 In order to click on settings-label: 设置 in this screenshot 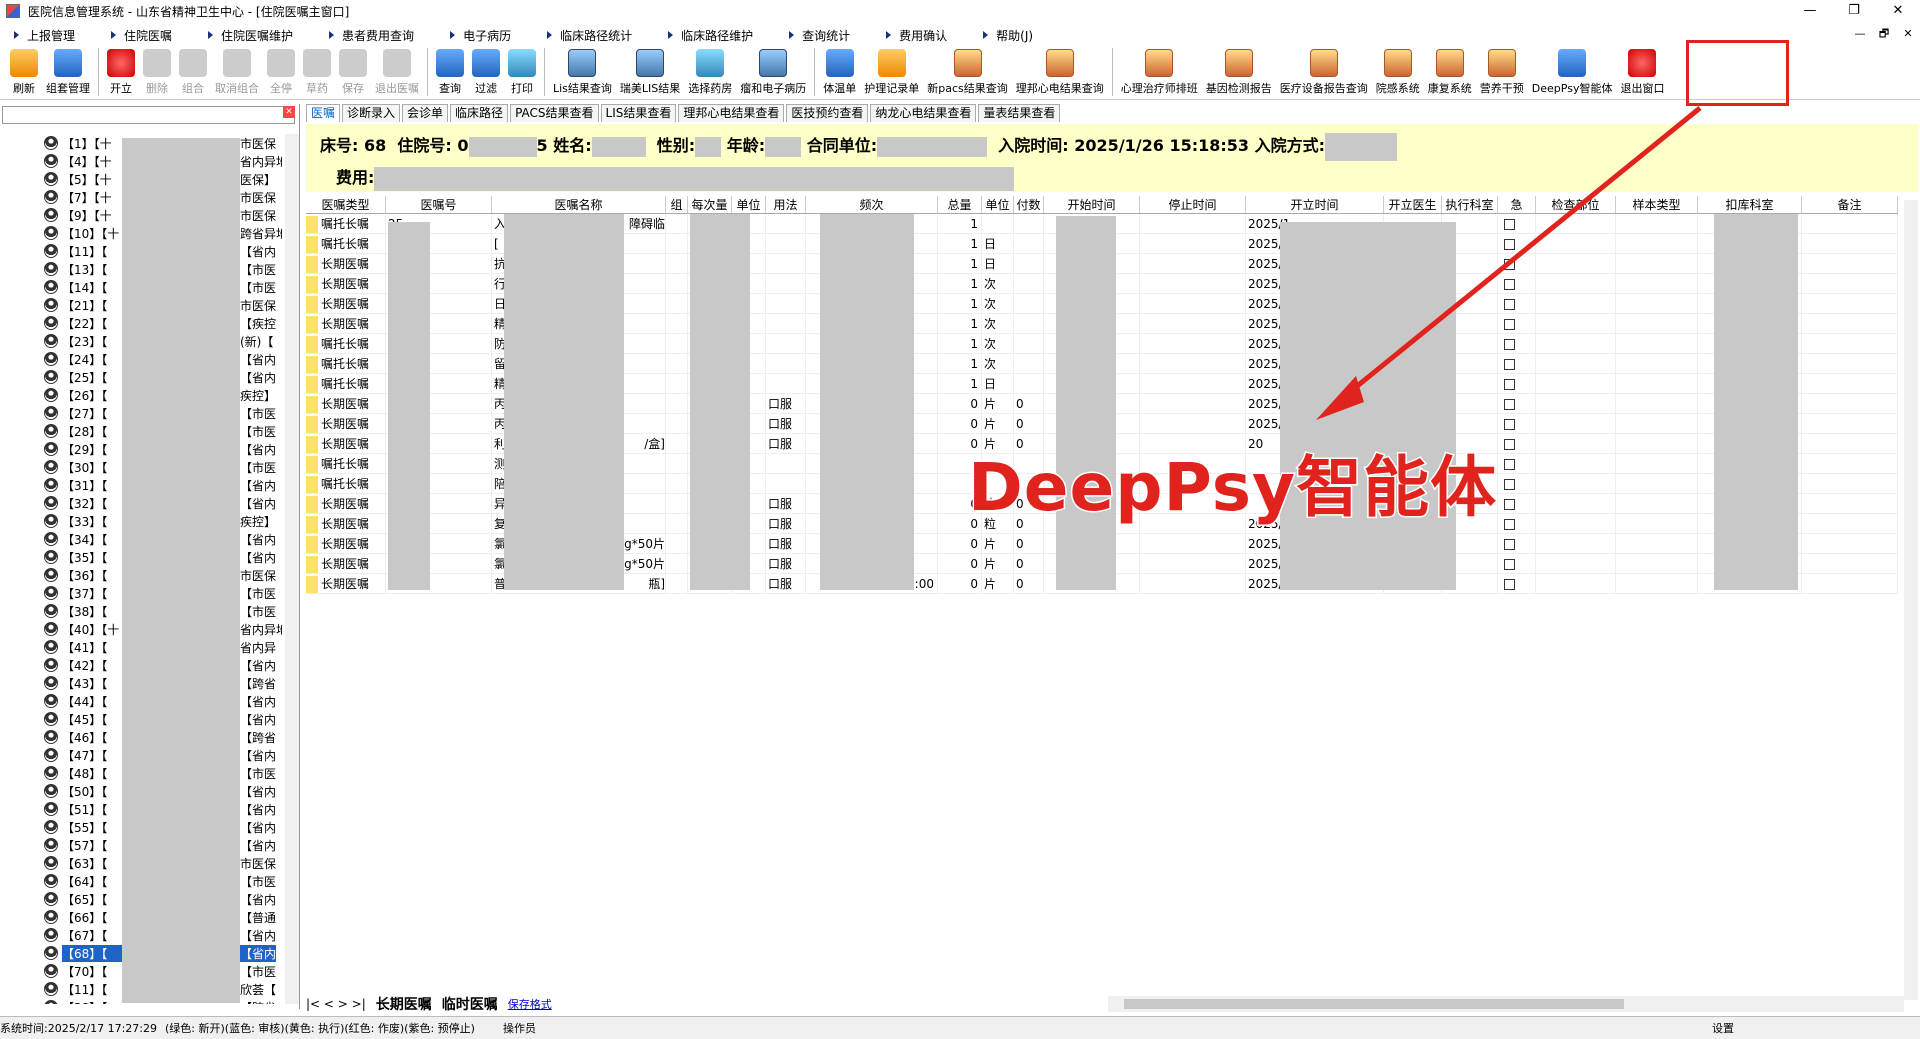, I will do `click(1723, 1028)`.